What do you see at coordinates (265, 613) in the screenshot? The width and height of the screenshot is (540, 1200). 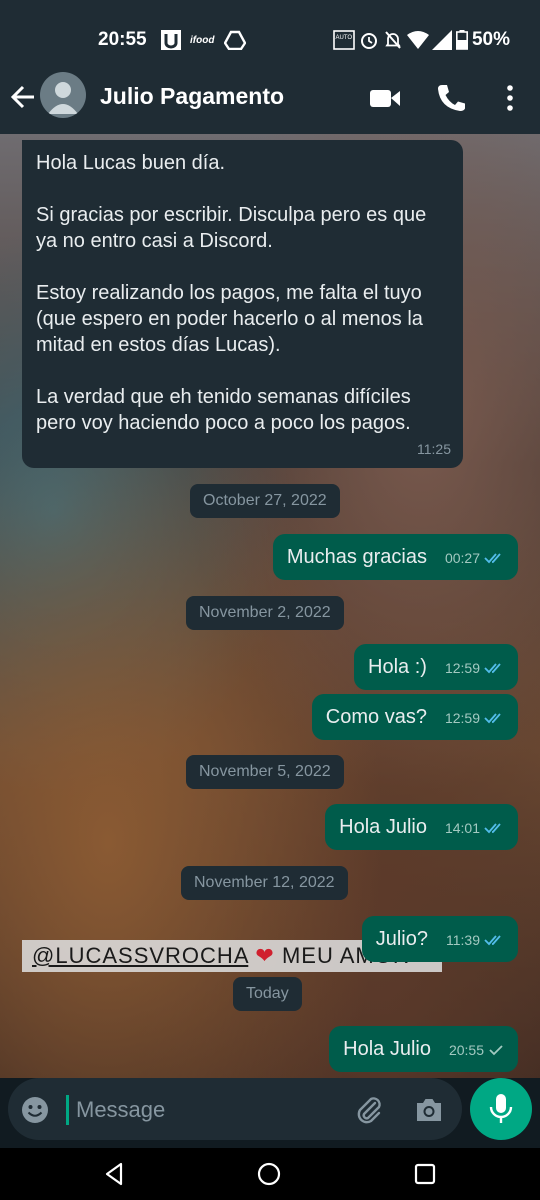 I see `date-divider: November 2, 2022` at bounding box center [265, 613].